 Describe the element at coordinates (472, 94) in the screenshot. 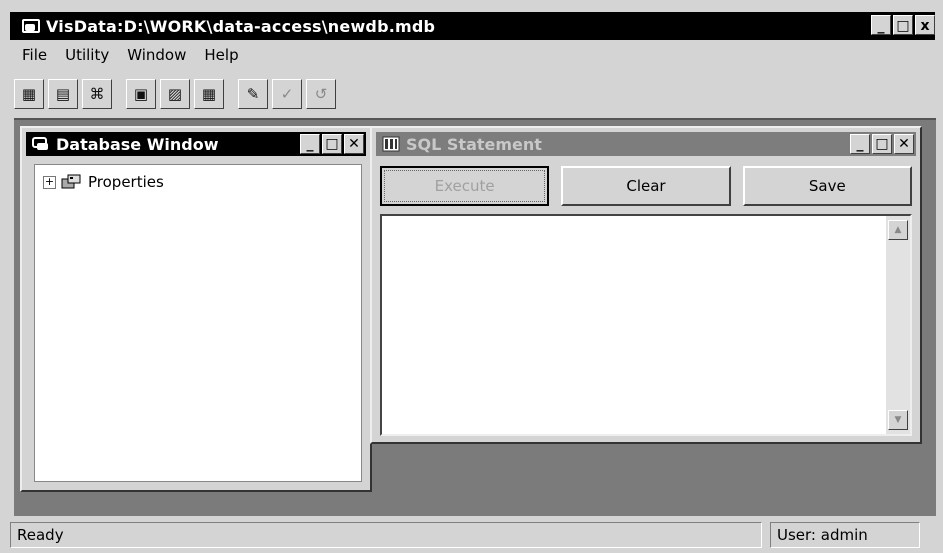

I see `toolbar: ▦ ▤ ⌘ ▣ ▨ ▦ ✎ ✓ ↺` at that location.